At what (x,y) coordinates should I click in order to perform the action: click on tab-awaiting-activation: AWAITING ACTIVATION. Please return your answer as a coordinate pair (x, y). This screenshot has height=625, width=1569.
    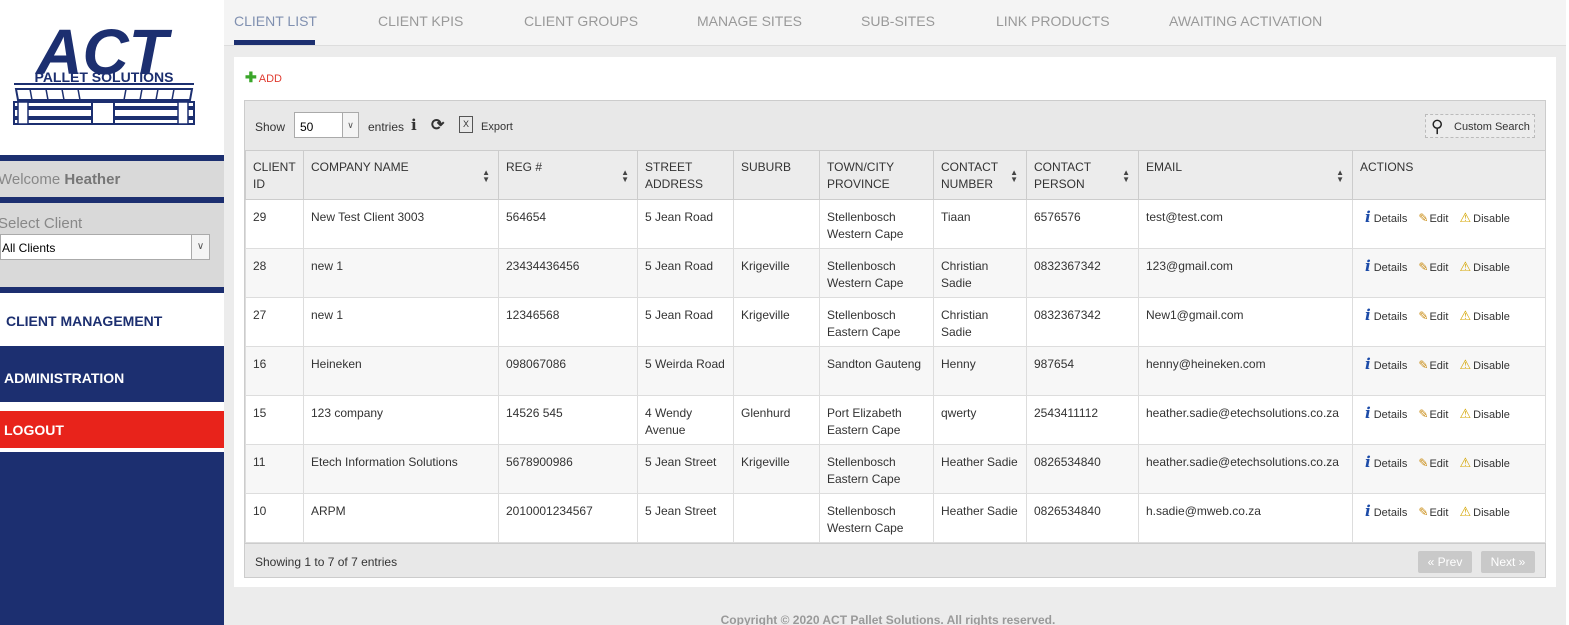
    Looking at the image, I should click on (1245, 21).